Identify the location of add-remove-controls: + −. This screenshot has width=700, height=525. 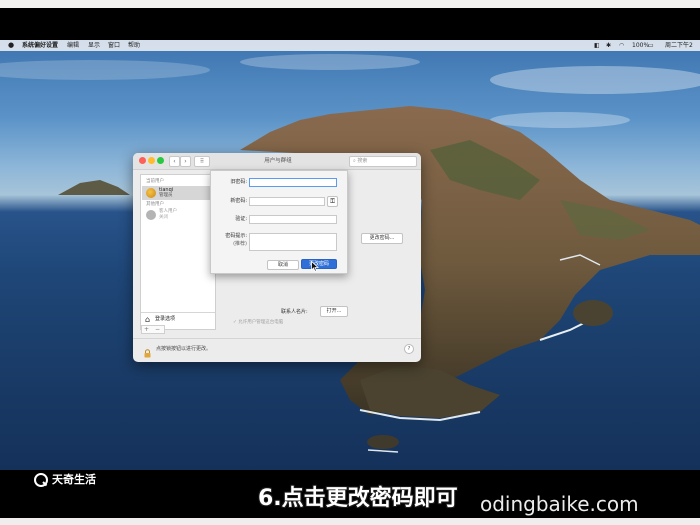
(153, 329).